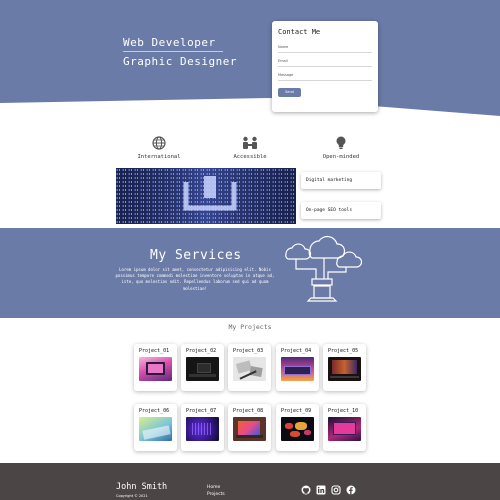 Image resolution: width=500 pixels, height=500 pixels. I want to click on project-card: Project_07, so click(202, 427).